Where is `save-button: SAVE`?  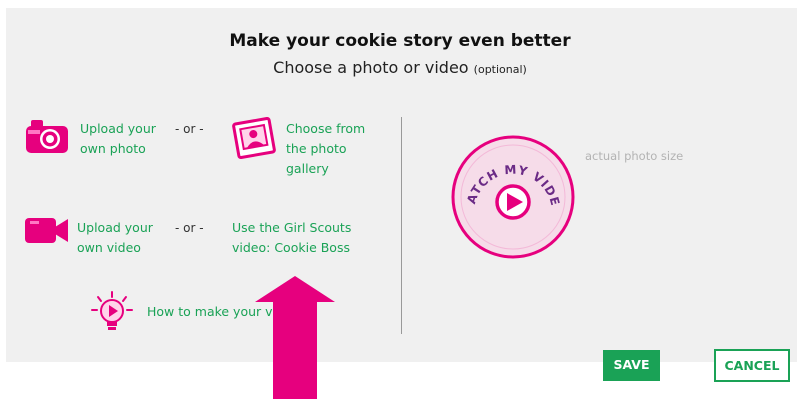
save-button: SAVE is located at coordinates (631, 365).